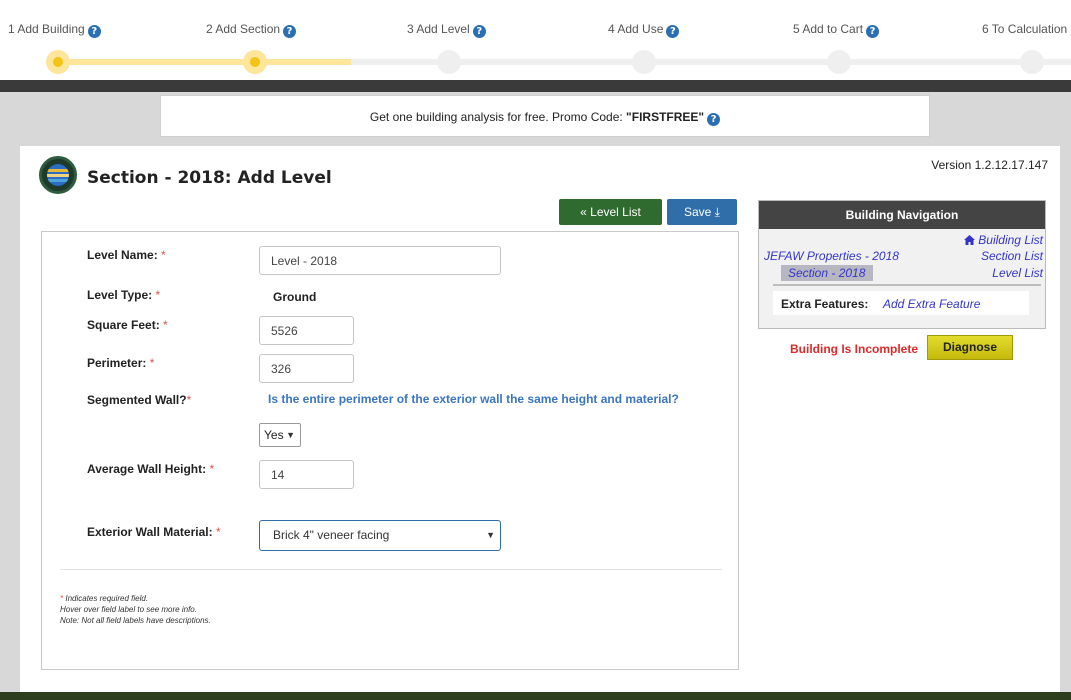 The image size is (1071, 700). I want to click on level-type-value: Ground, so click(295, 297).